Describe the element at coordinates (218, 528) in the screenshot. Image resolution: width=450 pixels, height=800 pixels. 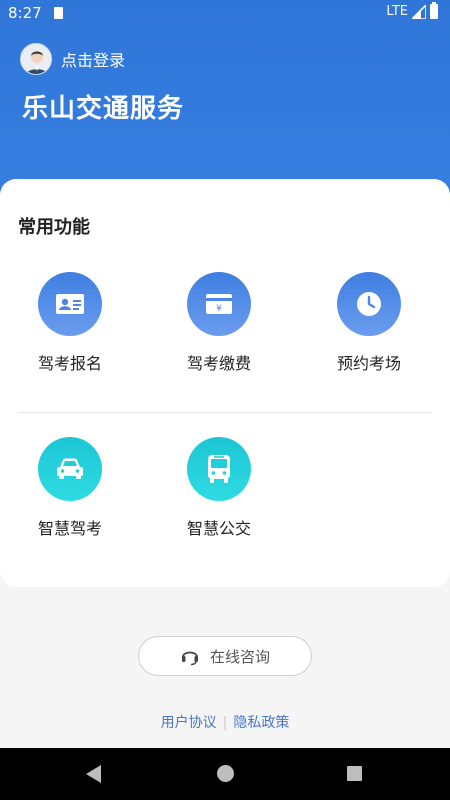
I see `func-label: 智慧公交` at that location.